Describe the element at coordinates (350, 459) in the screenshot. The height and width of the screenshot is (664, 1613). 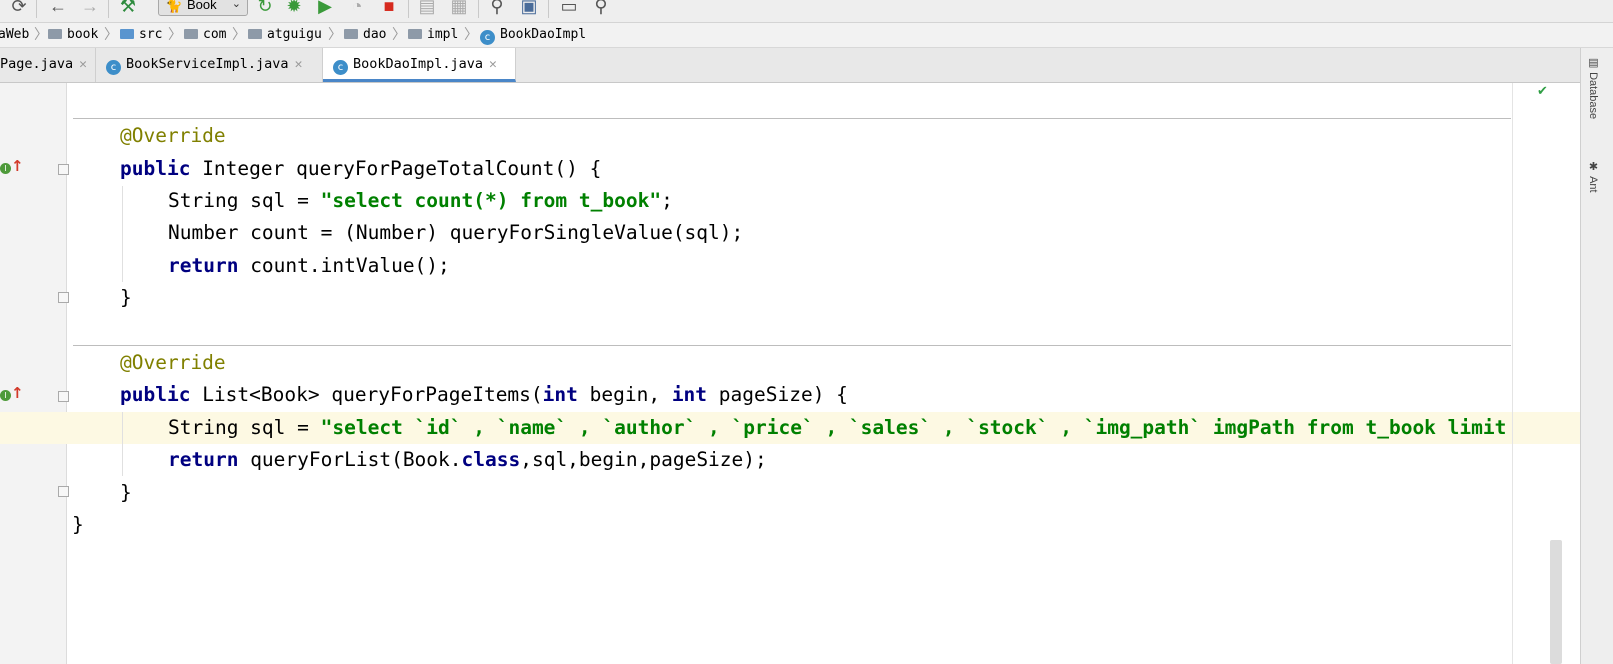
I see `code-text: queryForList(Book.` at that location.